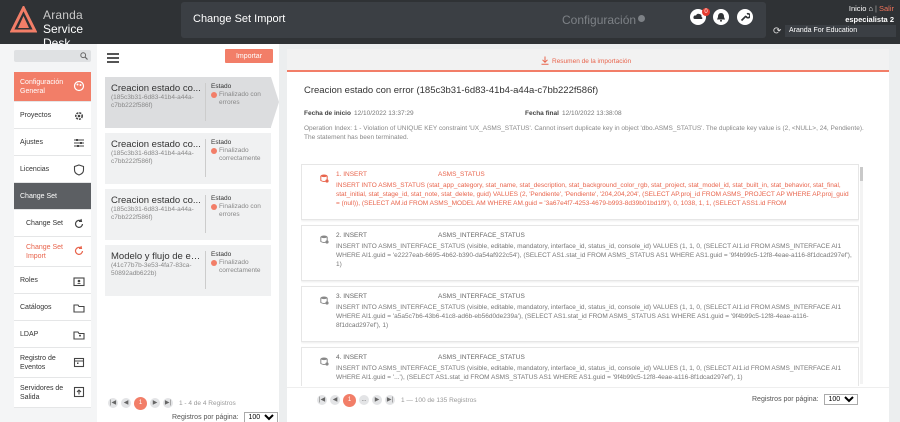 The width and height of the screenshot is (900, 422). I want to click on shield-icon, so click(79, 170).